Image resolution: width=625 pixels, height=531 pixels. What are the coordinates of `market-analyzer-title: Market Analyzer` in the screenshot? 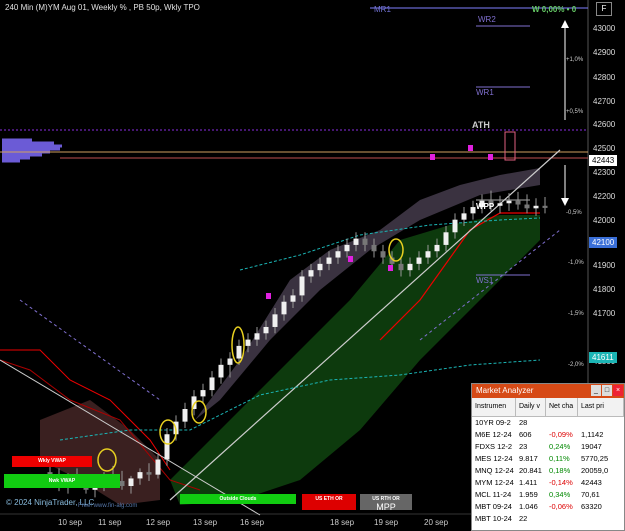 It's located at (505, 390).